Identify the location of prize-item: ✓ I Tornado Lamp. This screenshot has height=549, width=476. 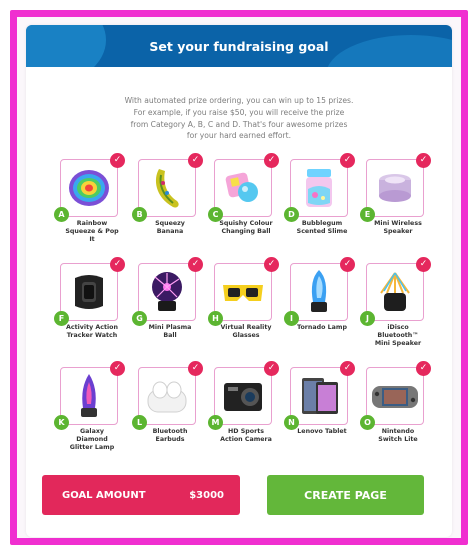
(322, 311).